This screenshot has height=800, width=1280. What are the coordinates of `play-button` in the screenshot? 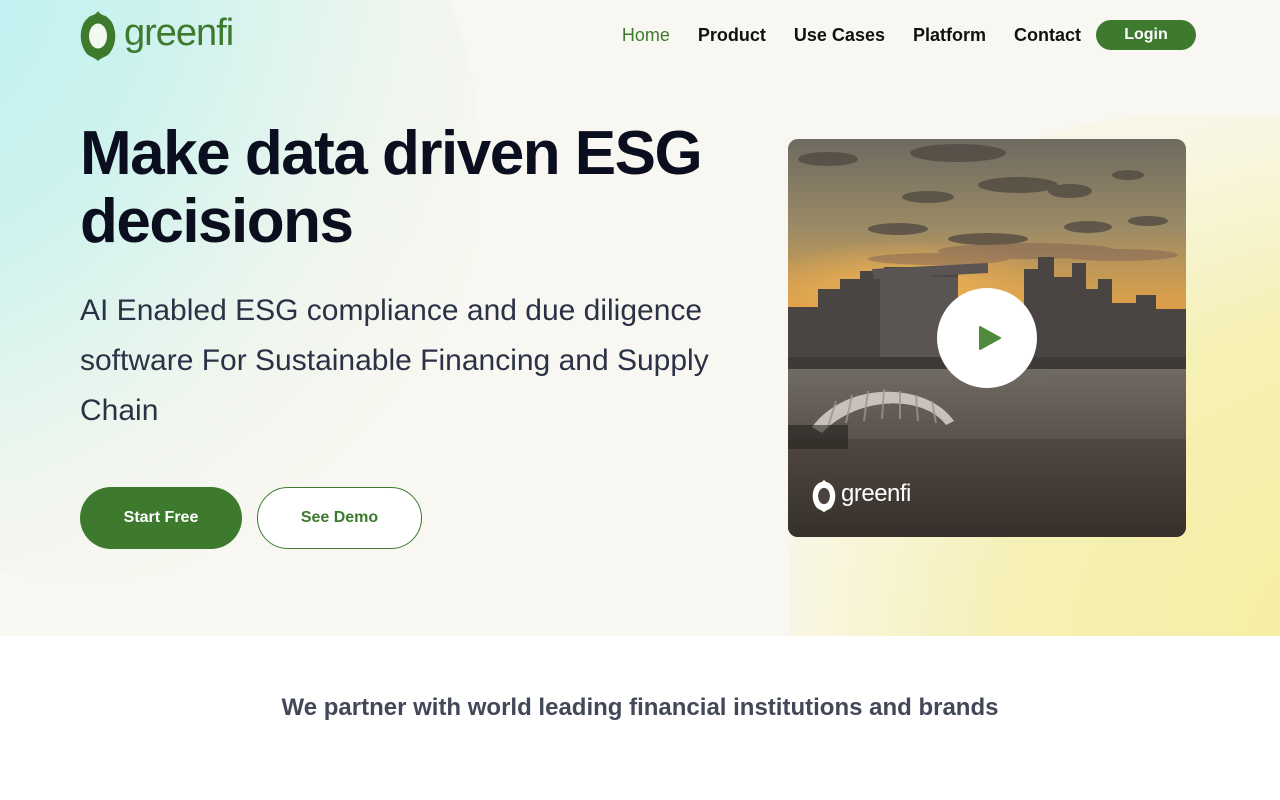 It's located at (987, 338).